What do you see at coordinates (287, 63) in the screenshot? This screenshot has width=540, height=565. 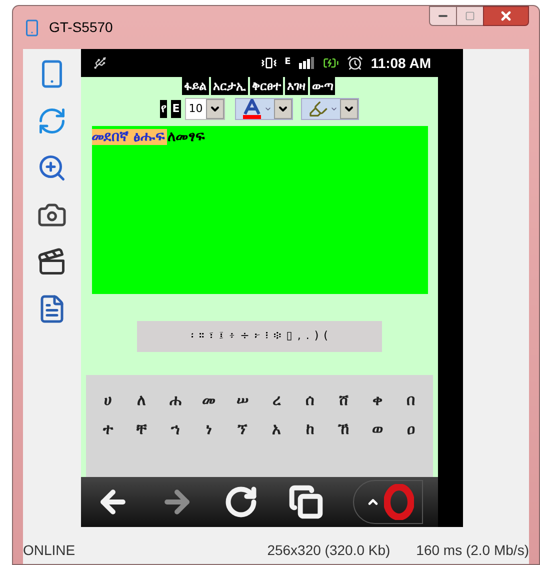 I see `network-type: E` at bounding box center [287, 63].